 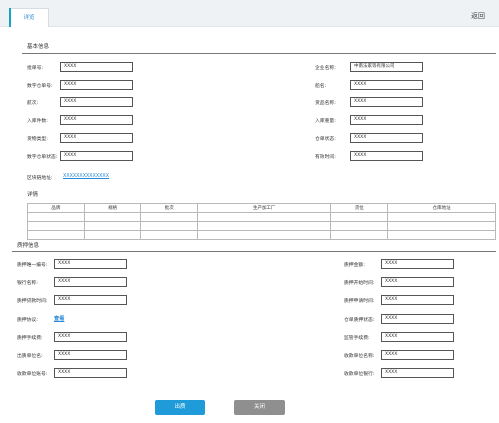 I want to click on basic-right-field-3: XXXX, so click(x=386, y=120).